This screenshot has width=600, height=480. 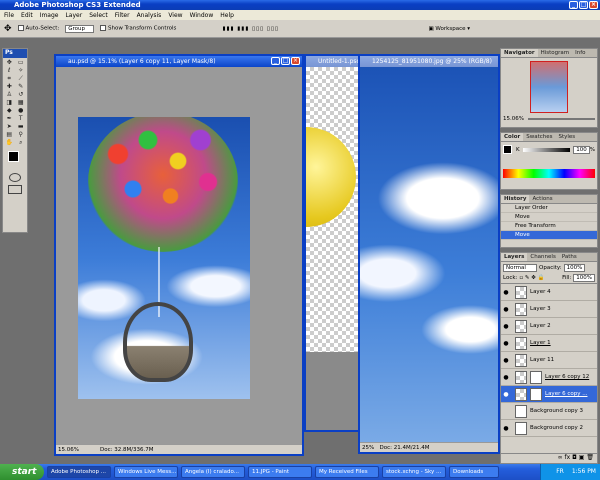 I want to click on k-value: 100, so click(x=581, y=149).